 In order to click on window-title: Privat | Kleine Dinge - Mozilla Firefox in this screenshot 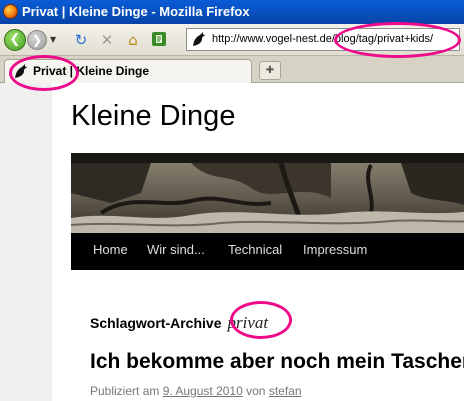, I will do `click(136, 11)`.